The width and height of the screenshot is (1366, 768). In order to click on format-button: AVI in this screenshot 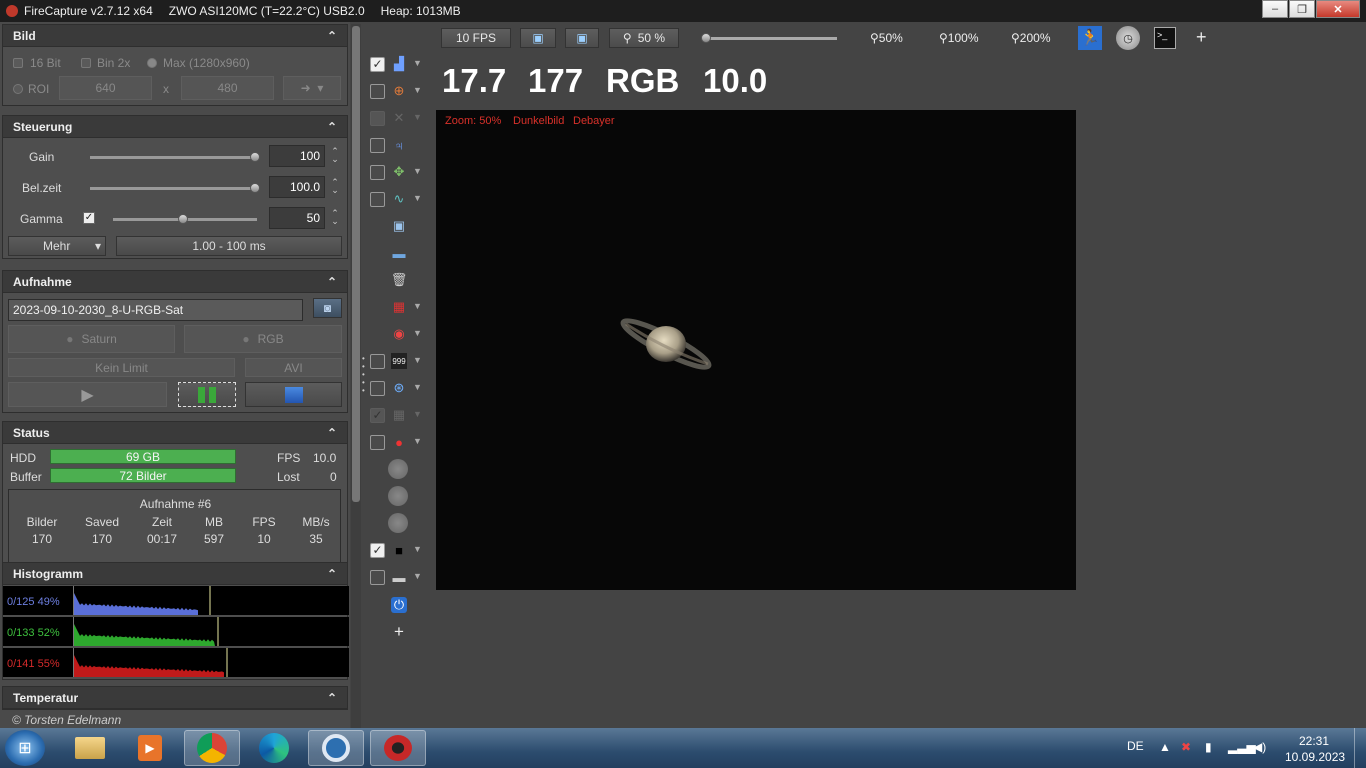, I will do `click(293, 367)`.